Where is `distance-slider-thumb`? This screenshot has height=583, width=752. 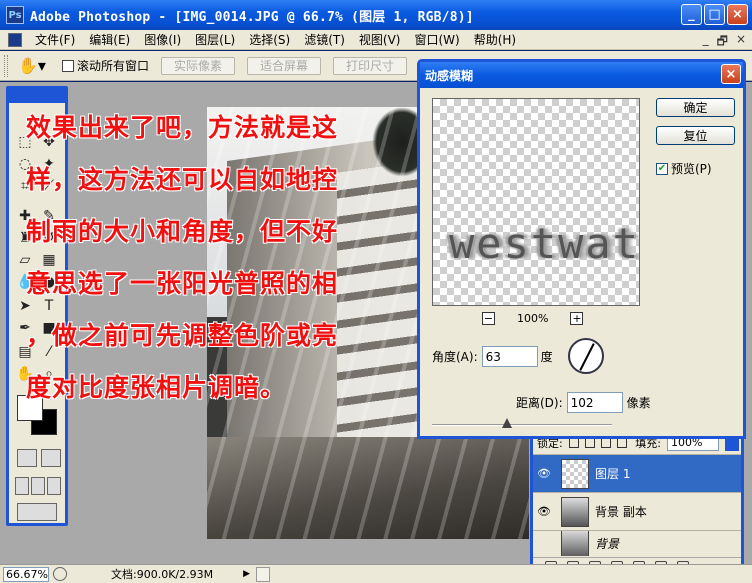 distance-slider-thumb is located at coordinates (507, 423).